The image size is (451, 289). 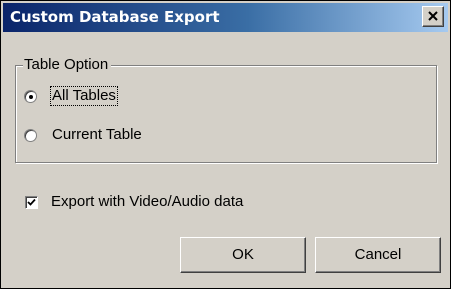 I want to click on checkmark-icon, so click(x=31, y=202).